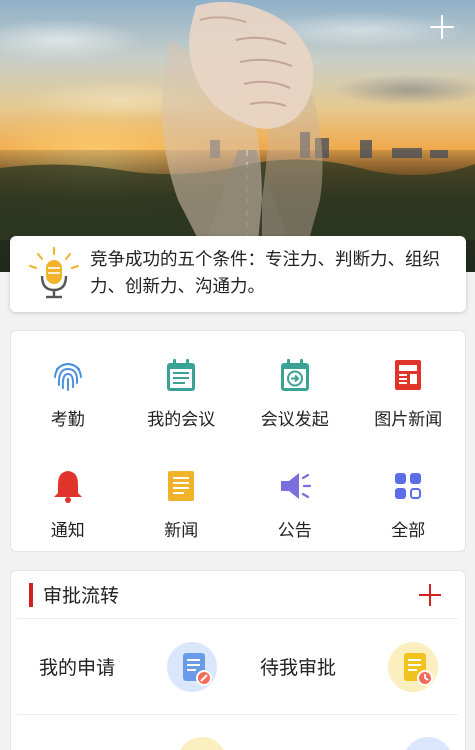  Describe the element at coordinates (408, 420) in the screenshot. I see `grid-item-label: 图片新闻` at that location.